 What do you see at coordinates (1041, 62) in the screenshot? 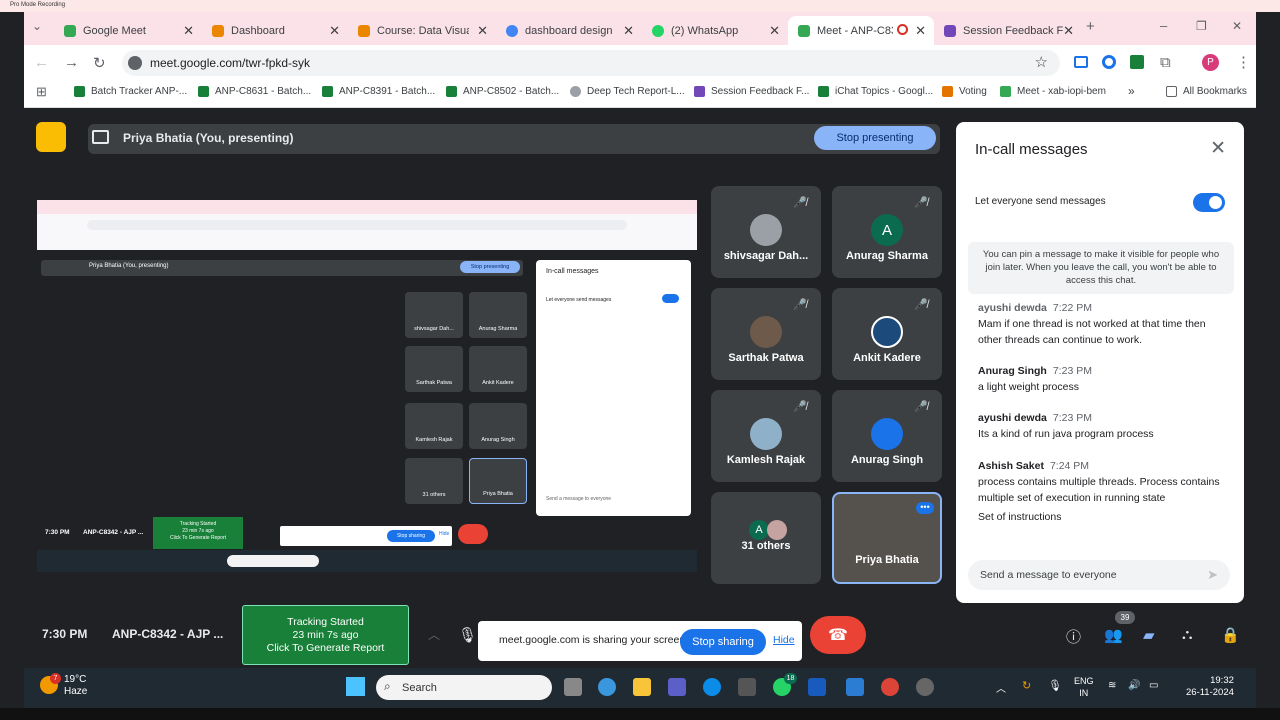
I see `bookmark-star-icon: ☆` at bounding box center [1041, 62].